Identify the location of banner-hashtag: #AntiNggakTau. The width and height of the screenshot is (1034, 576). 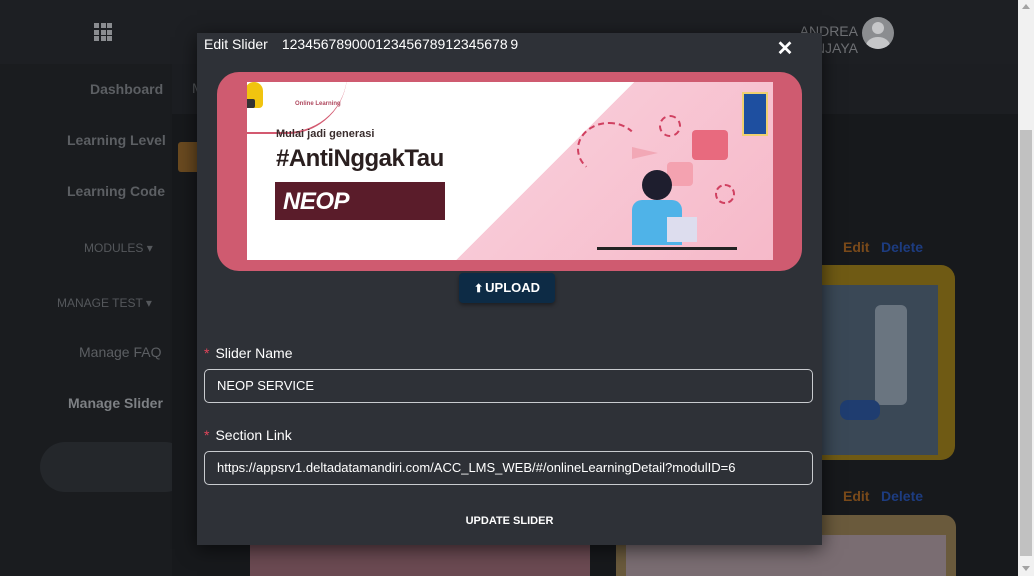
(360, 158).